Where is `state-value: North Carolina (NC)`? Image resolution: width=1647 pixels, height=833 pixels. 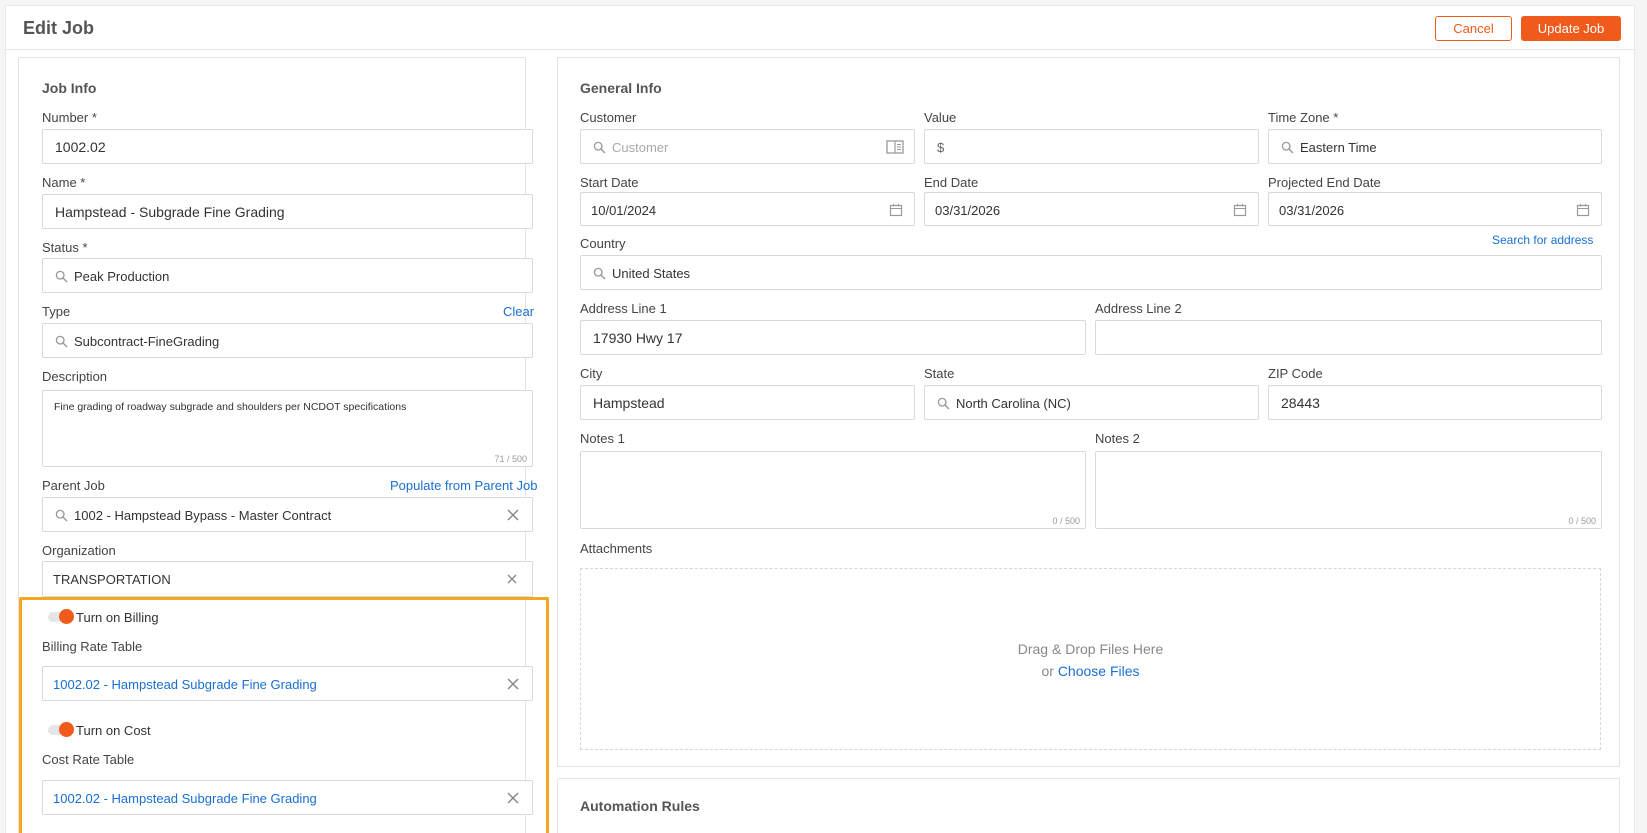 state-value: North Carolina (NC) is located at coordinates (1013, 403).